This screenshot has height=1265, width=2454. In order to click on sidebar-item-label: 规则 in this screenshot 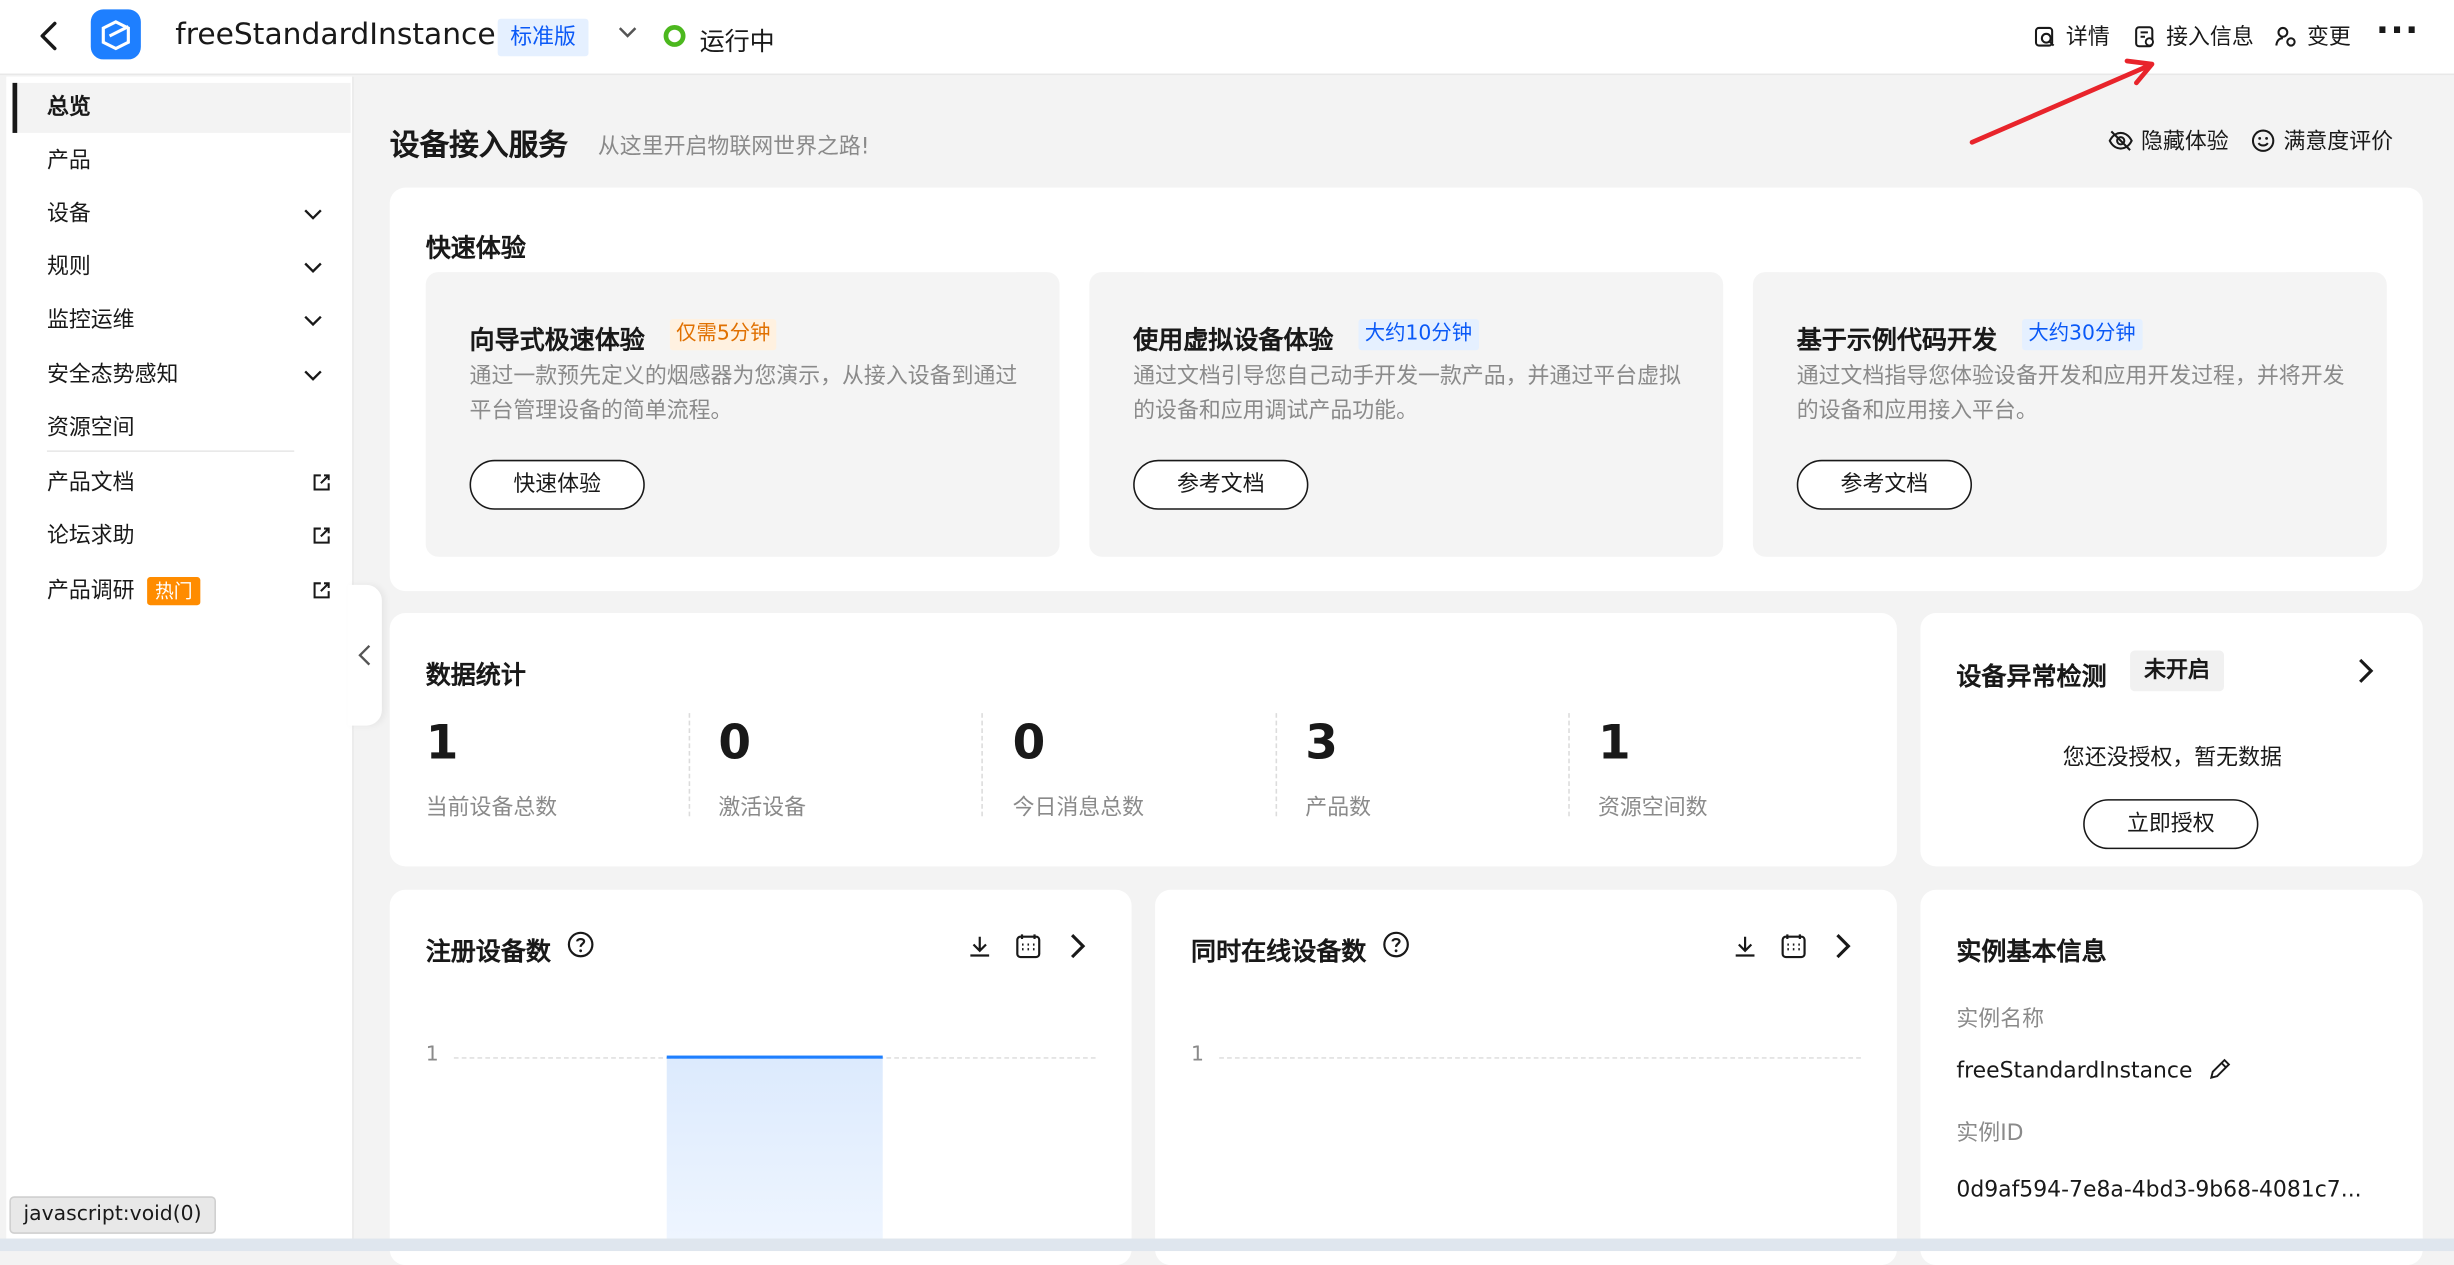, I will do `click(68, 267)`.